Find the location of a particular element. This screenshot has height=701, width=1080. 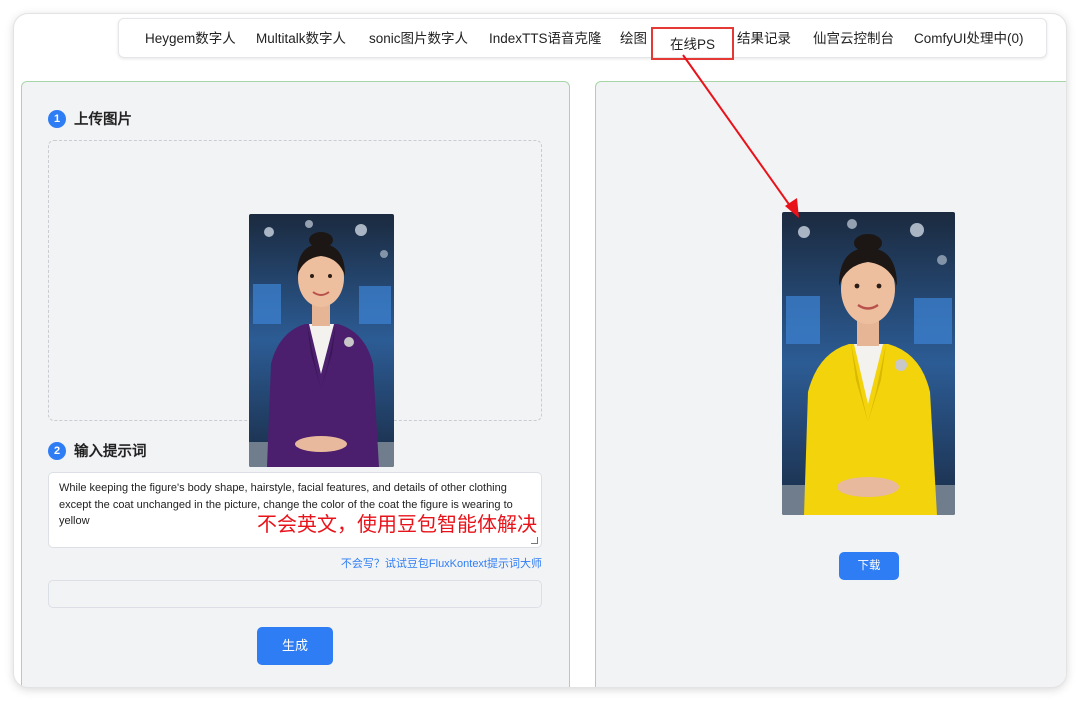

nav-item-indextts: IndexTTS语音克隆 is located at coordinates (545, 39).